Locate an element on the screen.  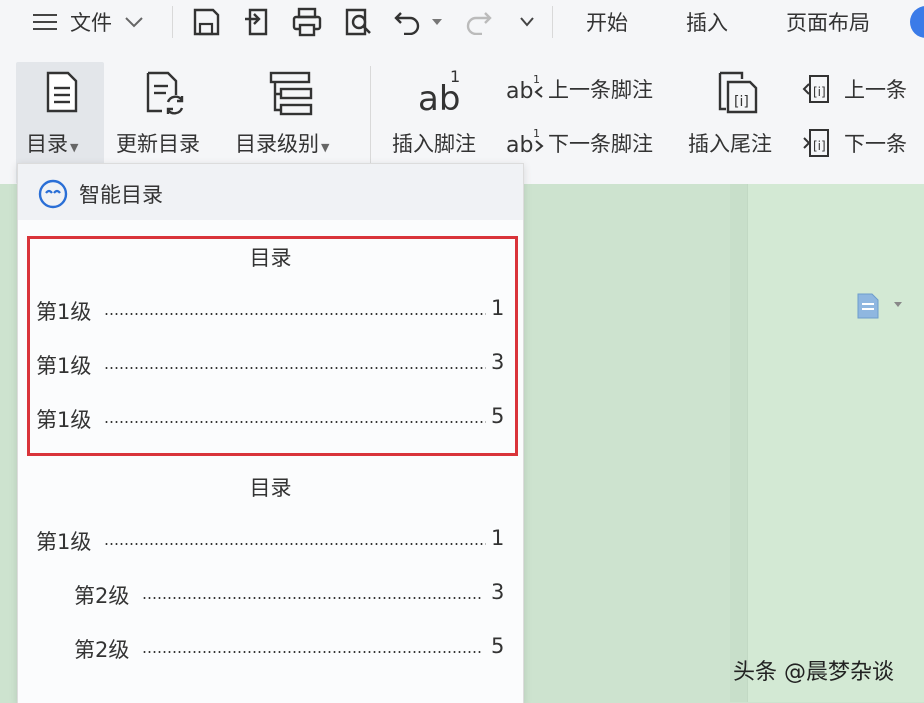
smart-toc-item: 智能目录 is located at coordinates (270, 192).